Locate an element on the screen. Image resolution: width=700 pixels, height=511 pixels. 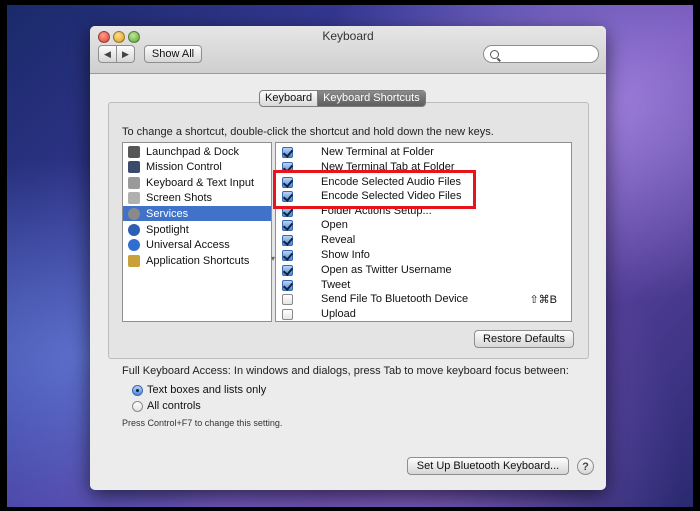
category-label: Spotlight is located at coordinates (167, 229).